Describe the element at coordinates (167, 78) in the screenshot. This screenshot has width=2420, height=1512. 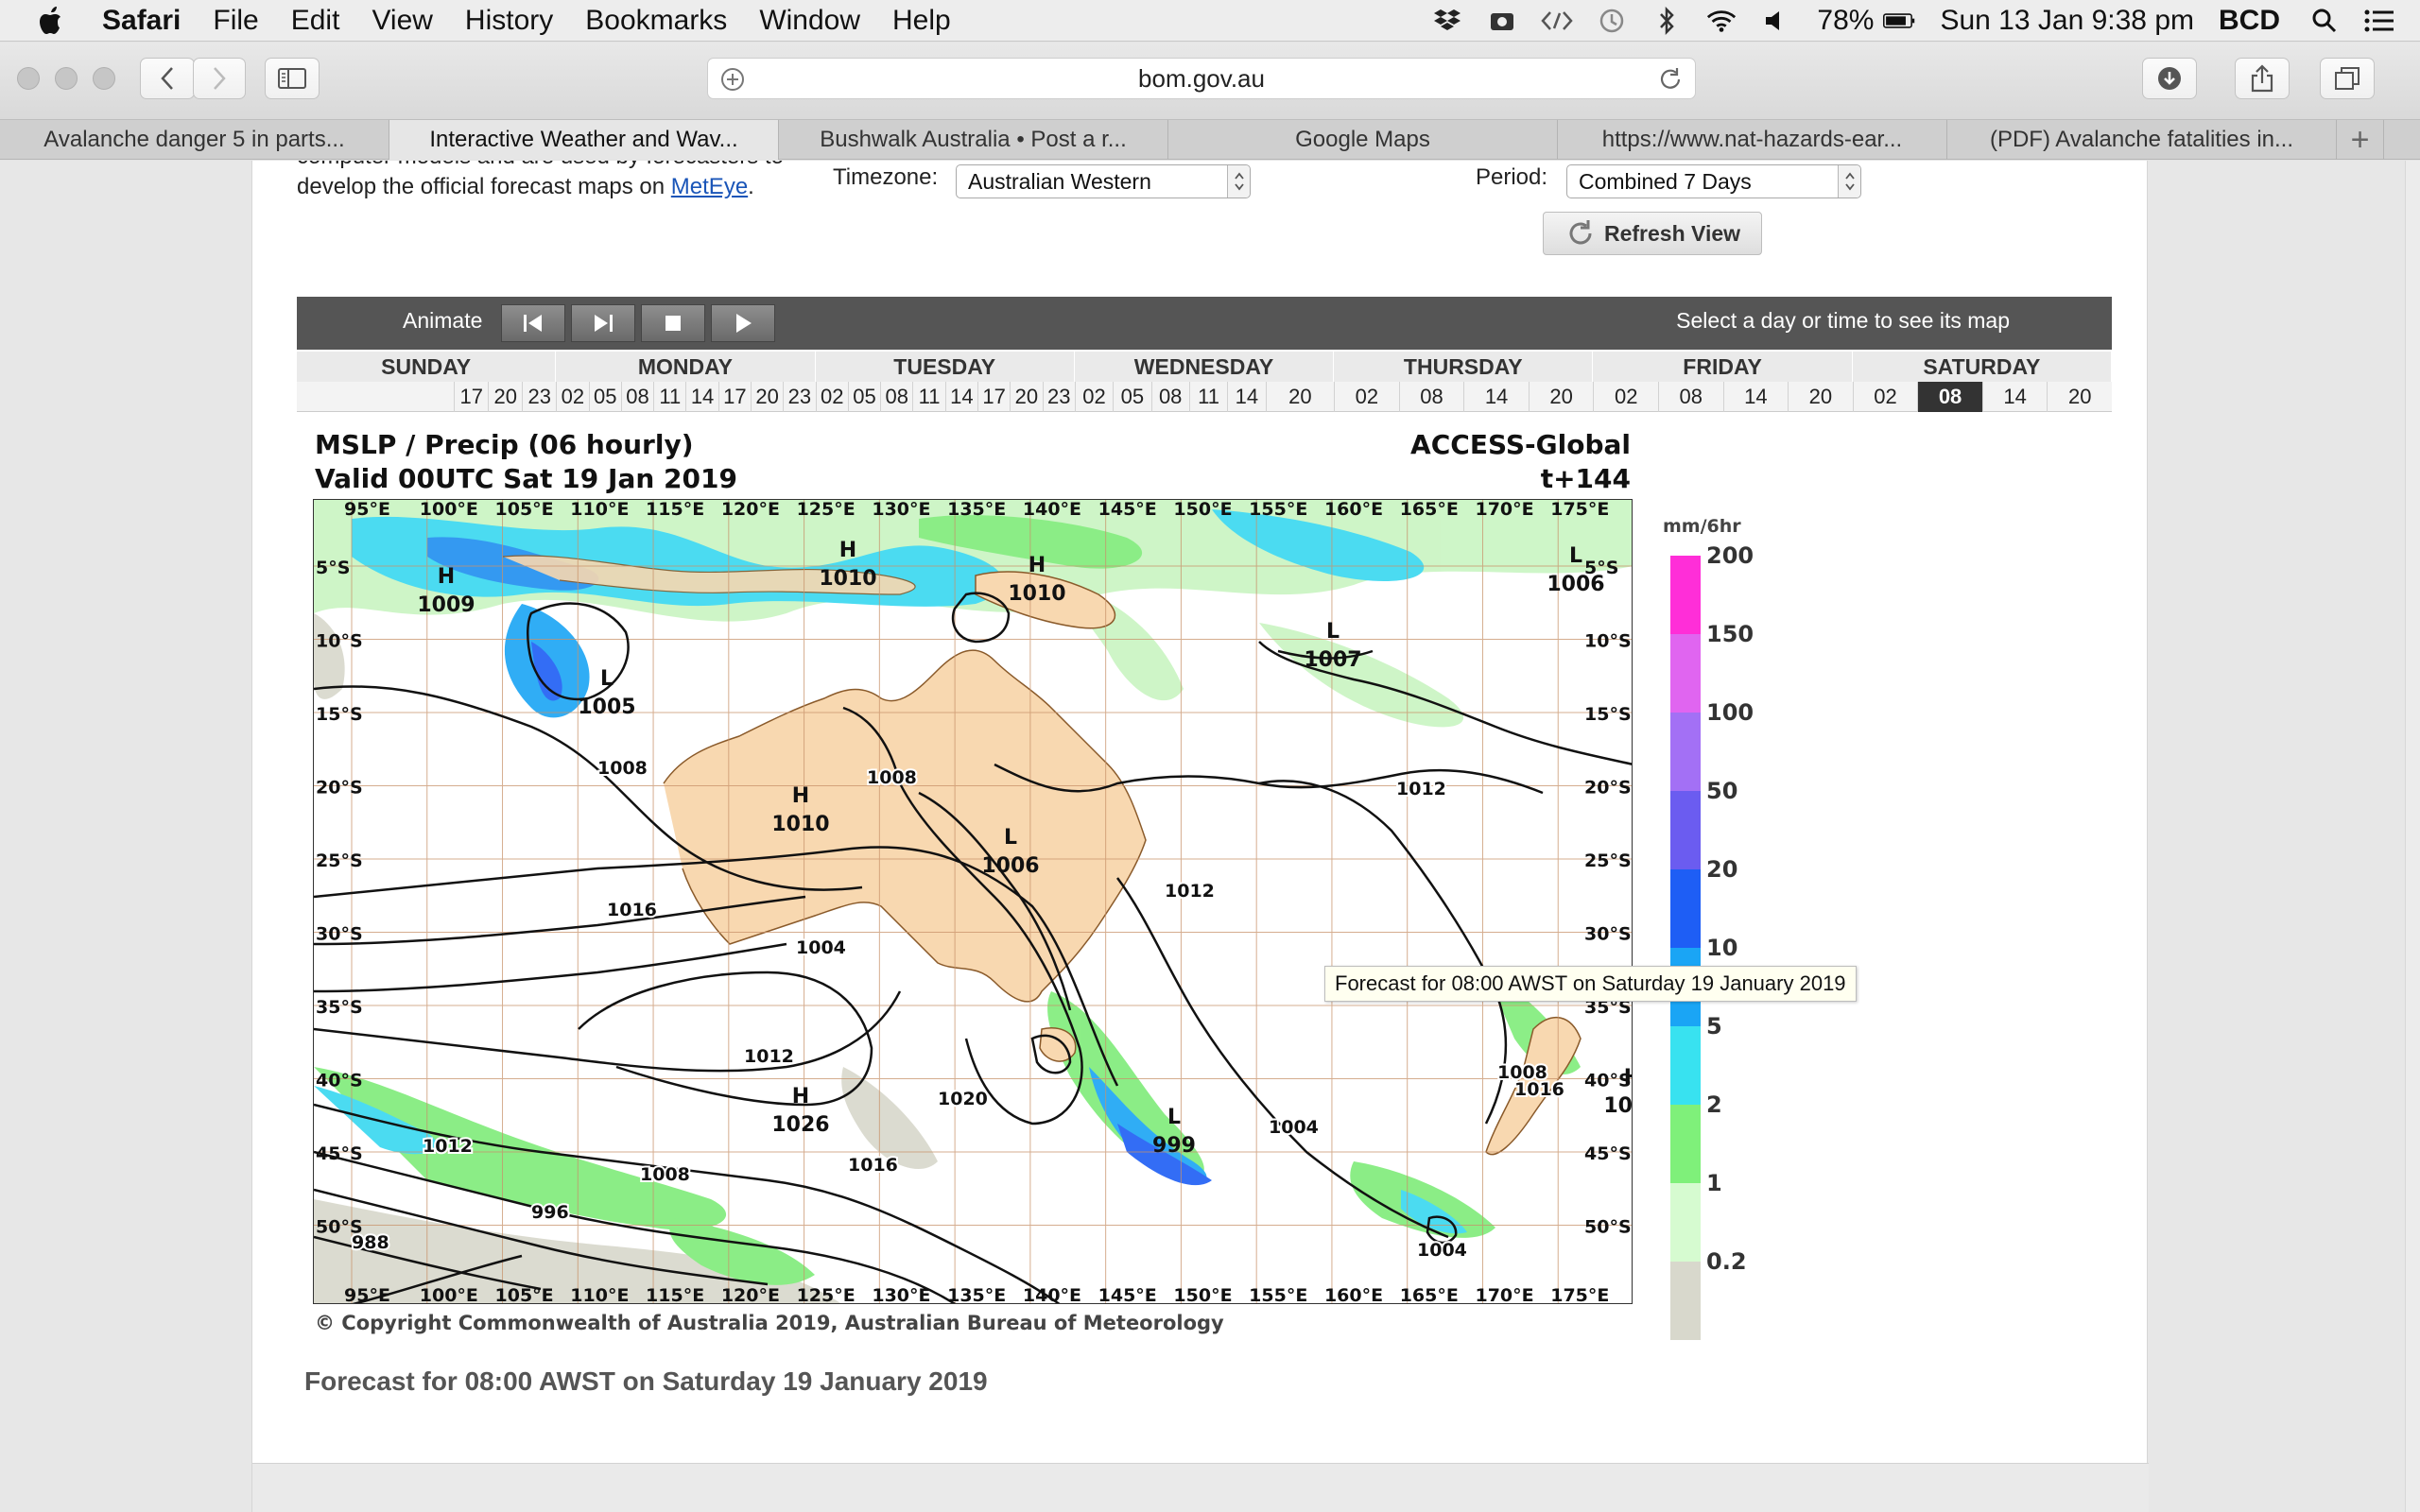
I see `back-button` at that location.